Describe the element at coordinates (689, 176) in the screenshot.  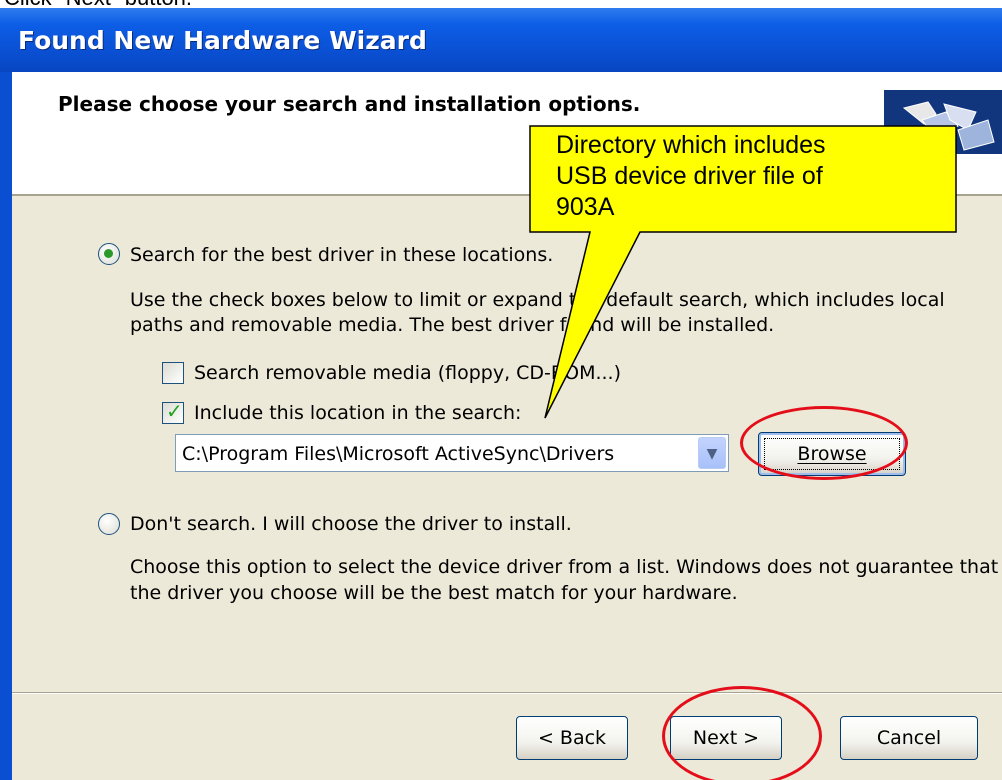
I see `callout-line2: USB device driver file of` at that location.